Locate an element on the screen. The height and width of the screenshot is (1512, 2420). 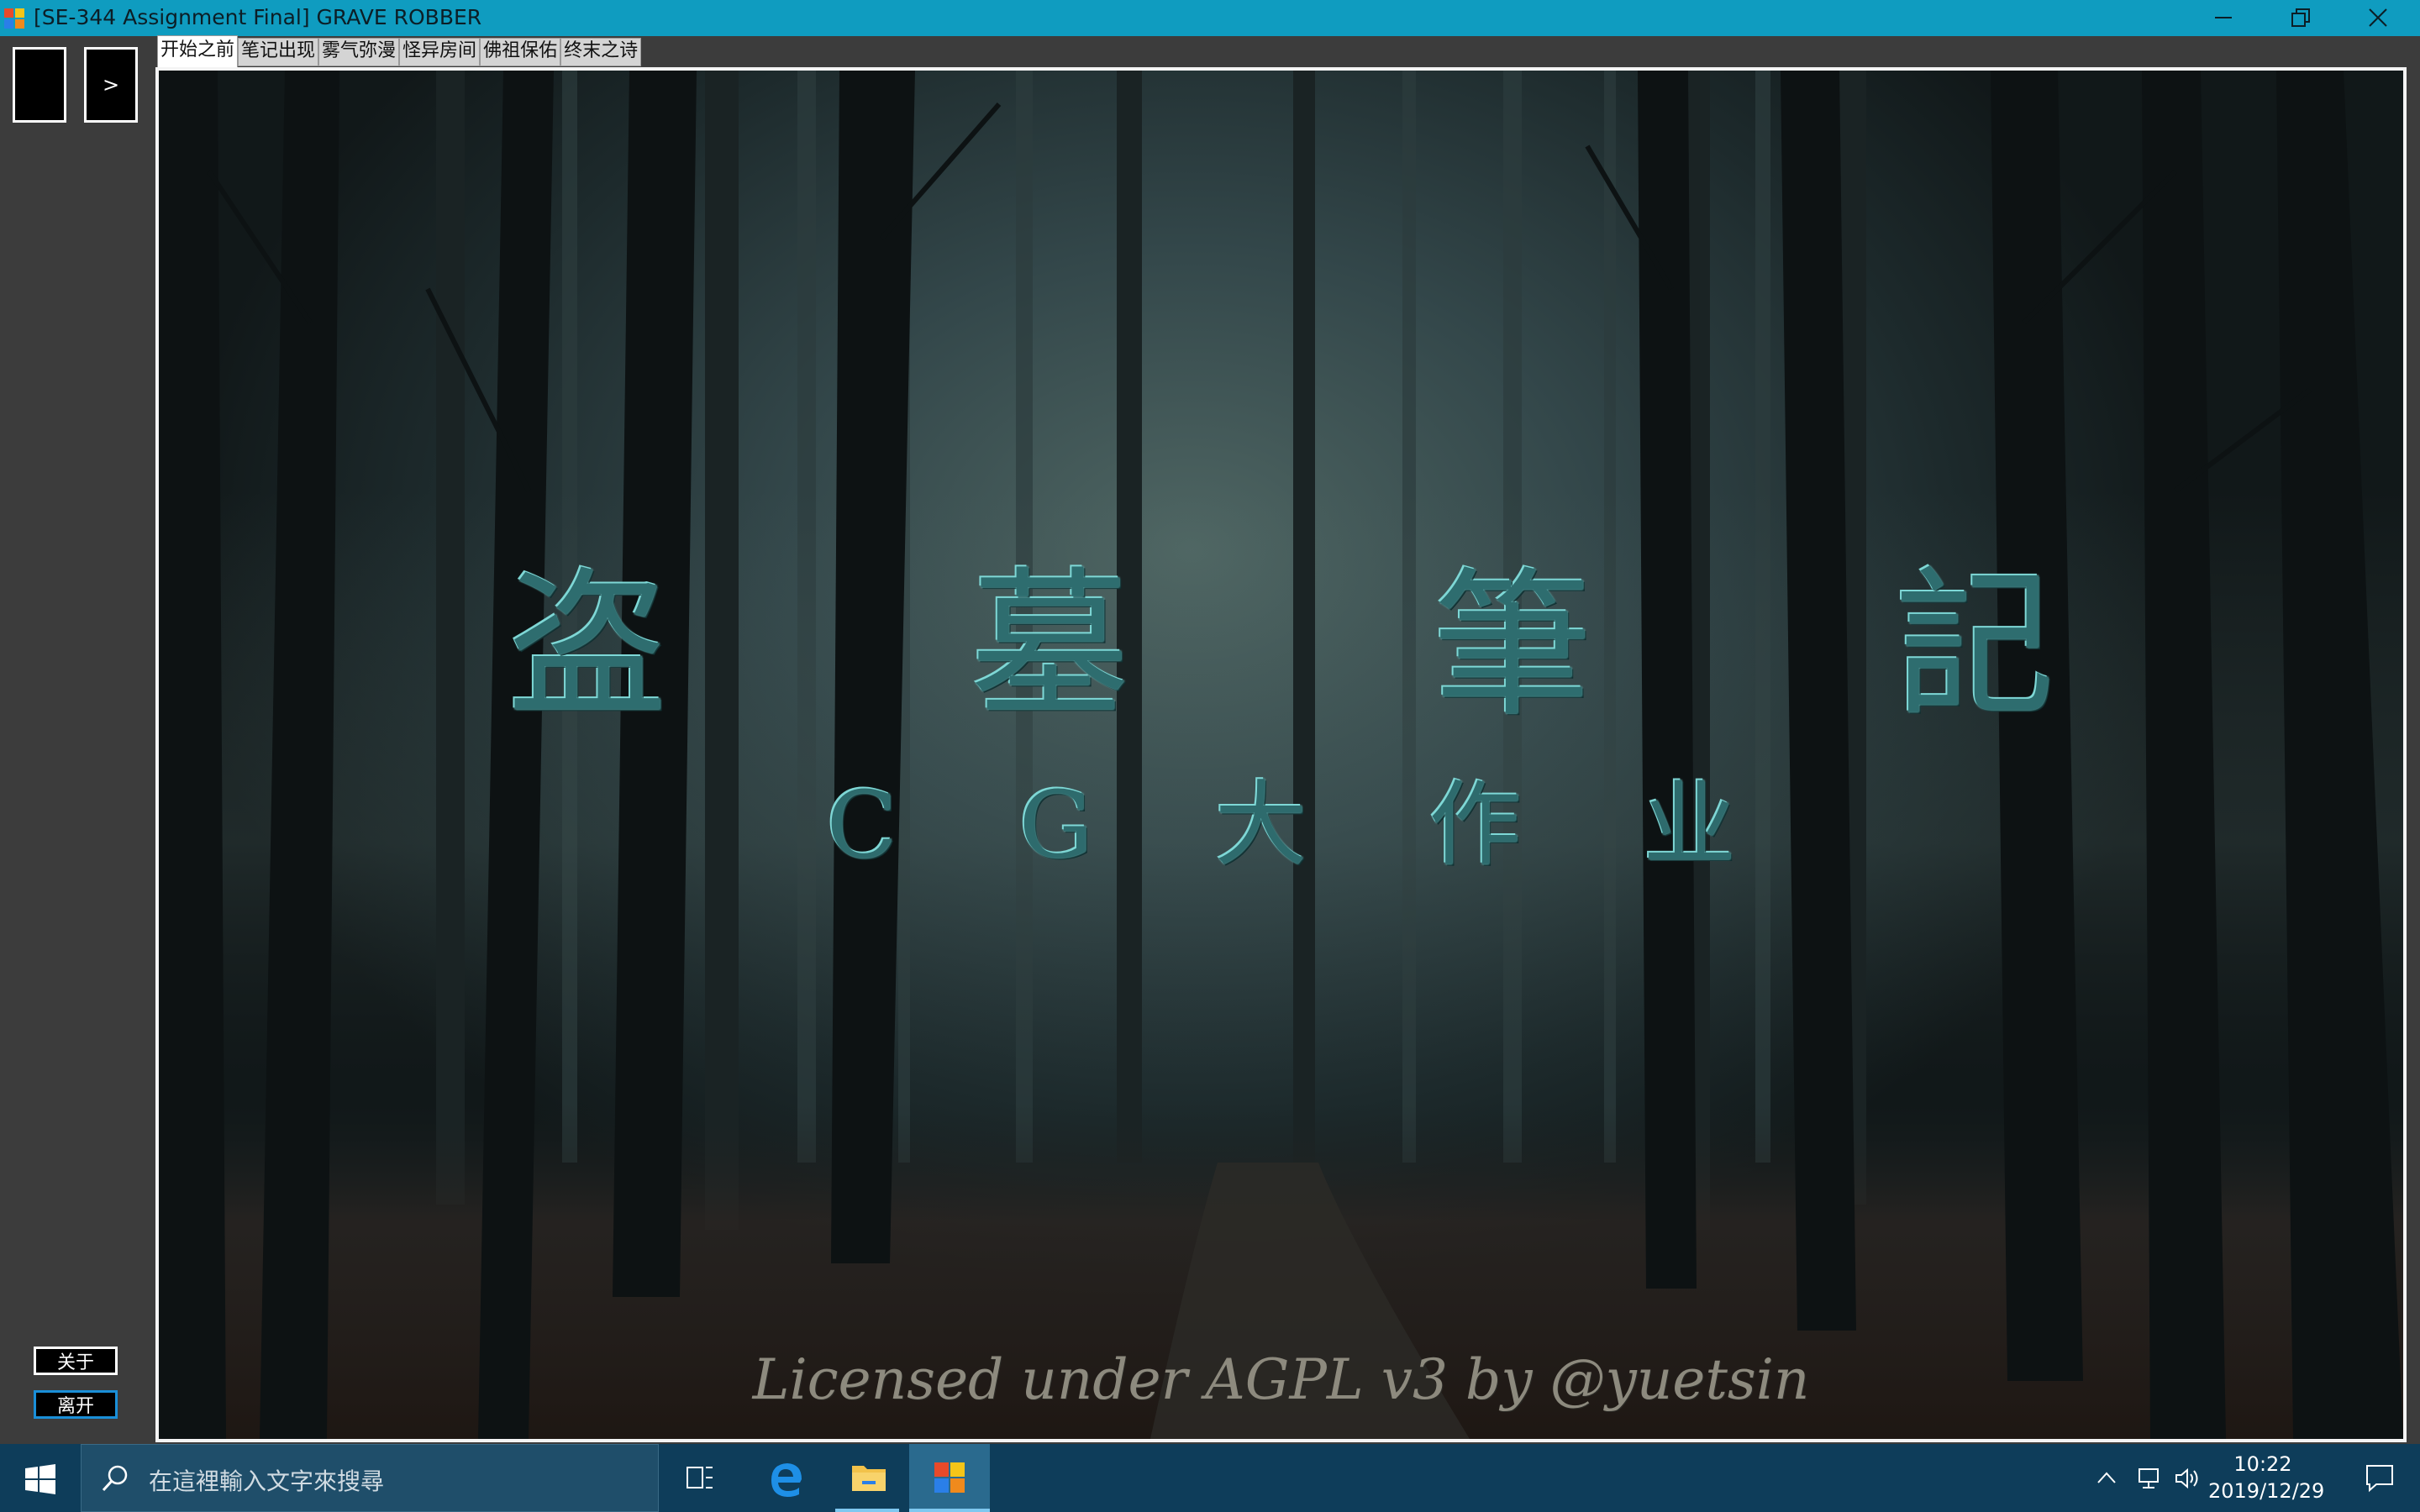
tab-chapter-1: 开始之前 is located at coordinates (198, 51).